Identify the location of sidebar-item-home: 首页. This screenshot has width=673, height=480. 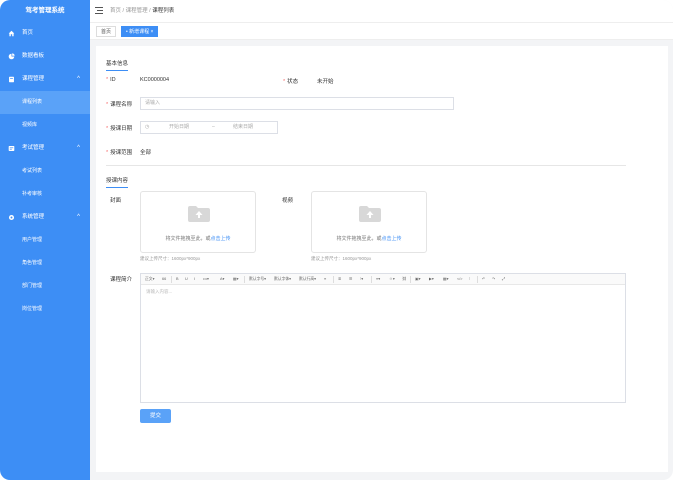
(45, 33).